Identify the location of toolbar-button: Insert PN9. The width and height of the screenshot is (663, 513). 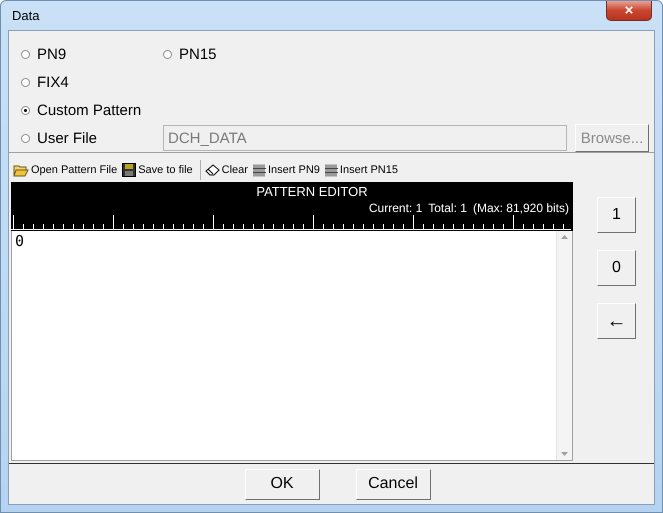
(288, 170).